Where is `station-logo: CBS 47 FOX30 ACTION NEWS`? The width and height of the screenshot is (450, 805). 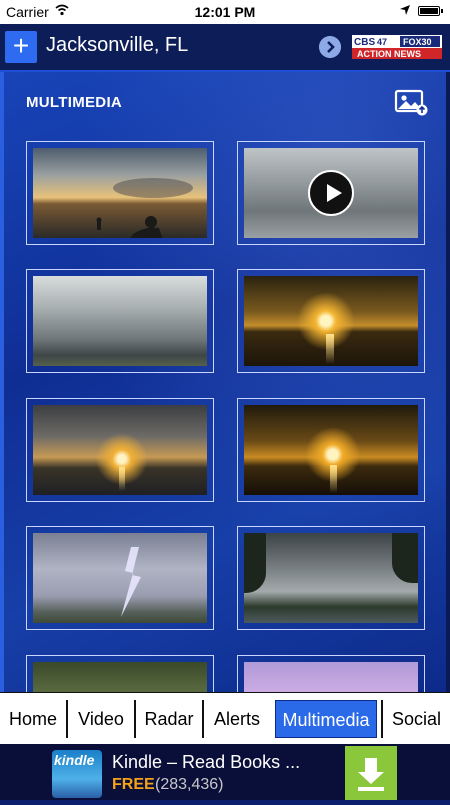
station-logo: CBS 47 FOX30 ACTION NEWS is located at coordinates (397, 47).